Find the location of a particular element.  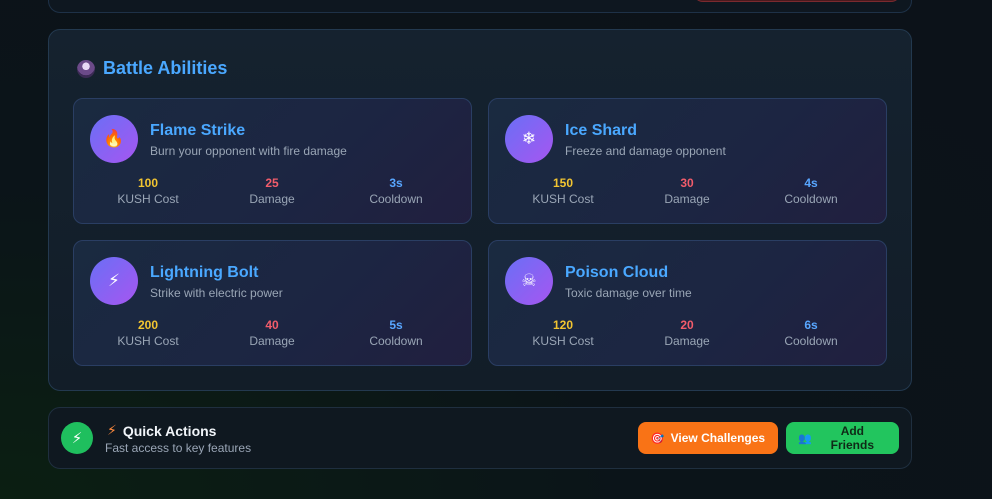

stat-cooldown: 3s Cooldown is located at coordinates (396, 192).